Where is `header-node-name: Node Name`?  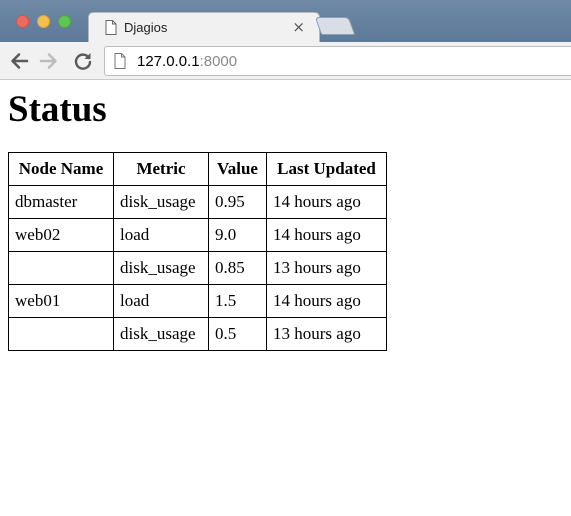 header-node-name: Node Name is located at coordinates (61, 169).